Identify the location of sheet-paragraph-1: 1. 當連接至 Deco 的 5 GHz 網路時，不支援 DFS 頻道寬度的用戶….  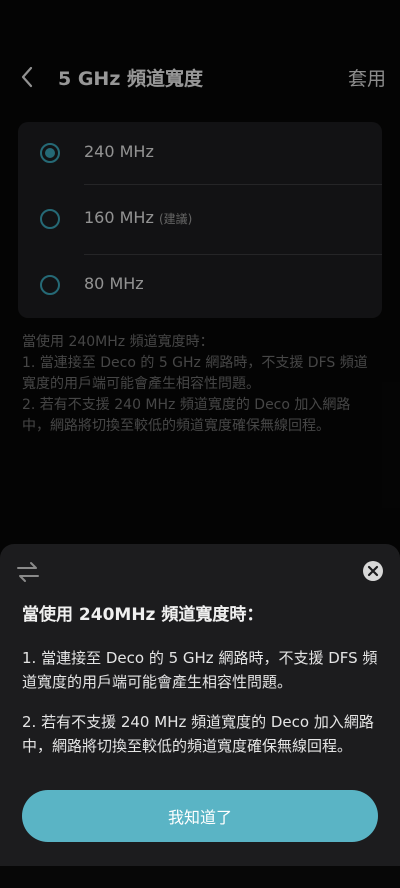
(200, 670).